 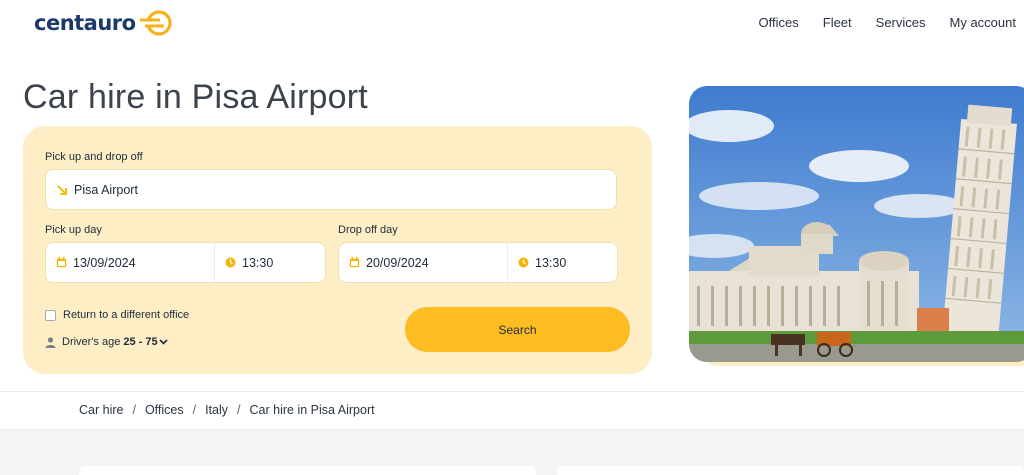 What do you see at coordinates (50, 315) in the screenshot?
I see `return-checkbox` at bounding box center [50, 315].